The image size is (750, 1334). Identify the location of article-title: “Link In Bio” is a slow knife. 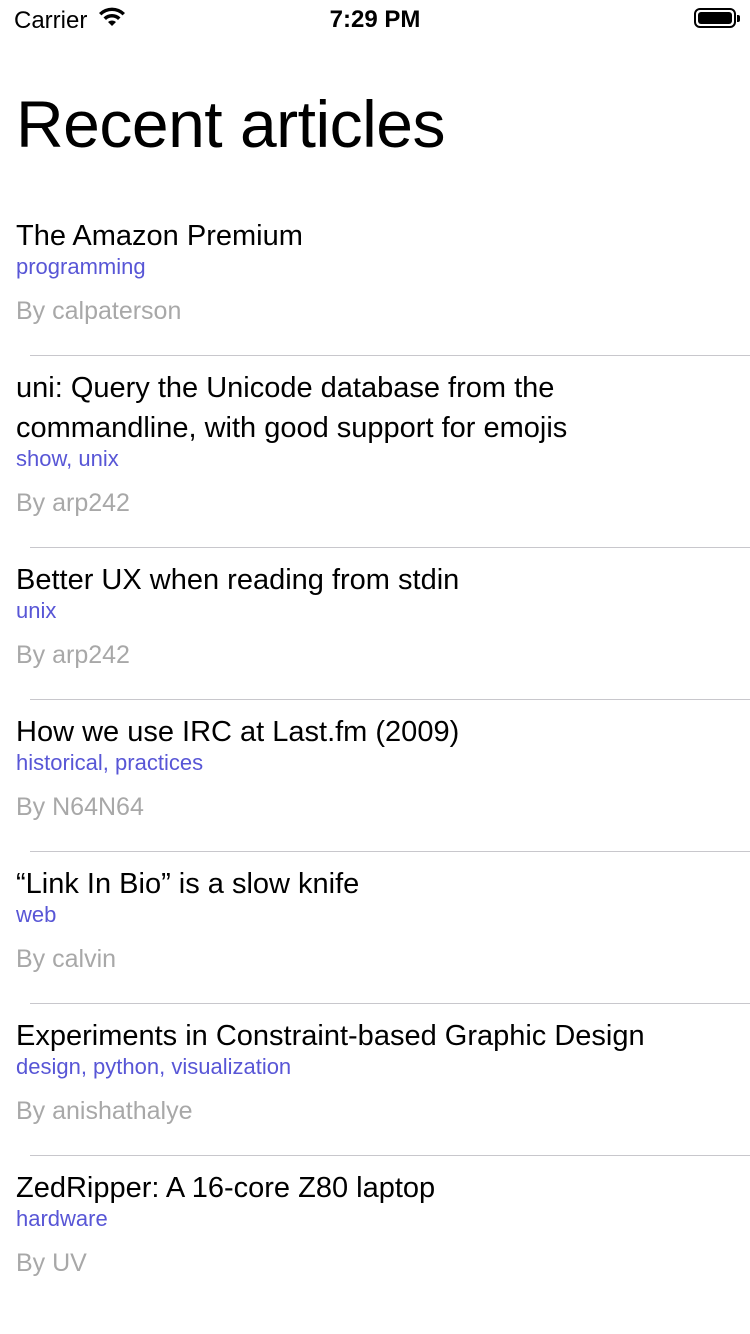
(188, 884).